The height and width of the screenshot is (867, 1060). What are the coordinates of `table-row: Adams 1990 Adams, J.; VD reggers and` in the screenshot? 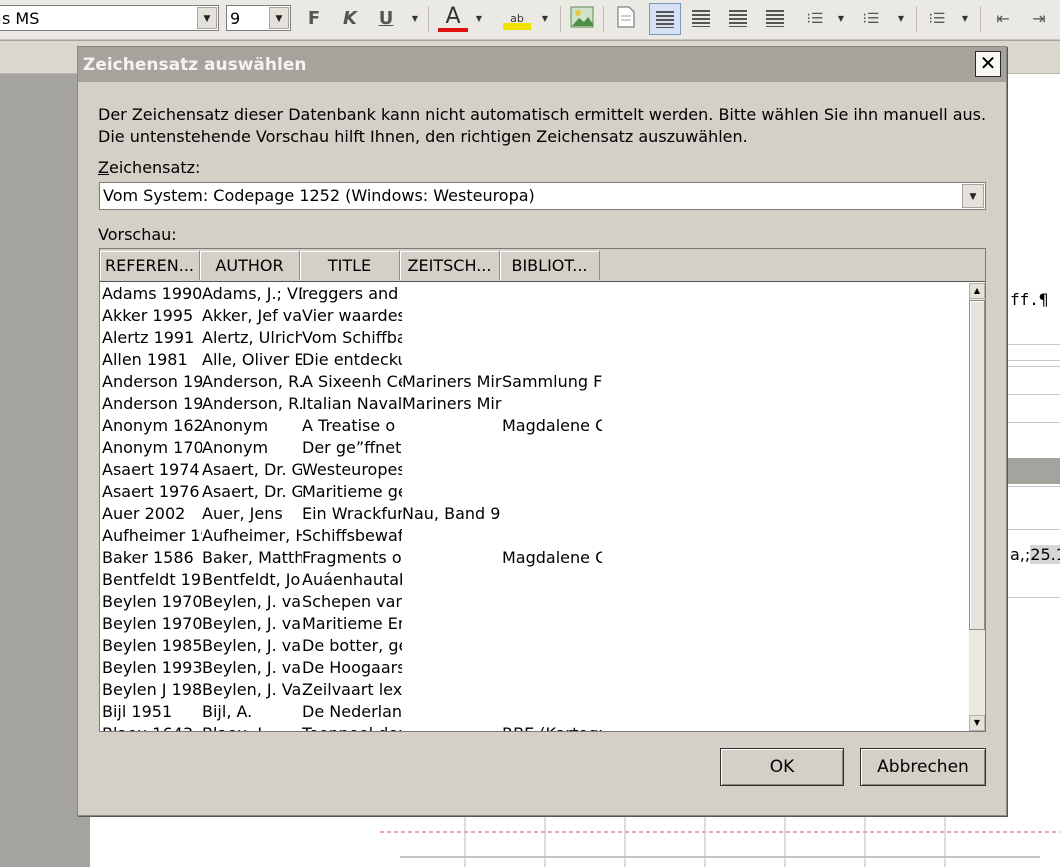 It's located at (535, 294).